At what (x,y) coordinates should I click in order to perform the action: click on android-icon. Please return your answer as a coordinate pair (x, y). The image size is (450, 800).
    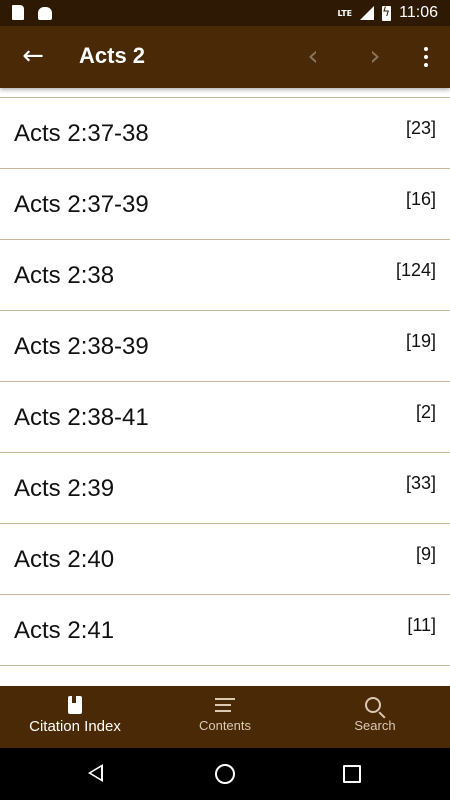
    Looking at the image, I should click on (45, 13).